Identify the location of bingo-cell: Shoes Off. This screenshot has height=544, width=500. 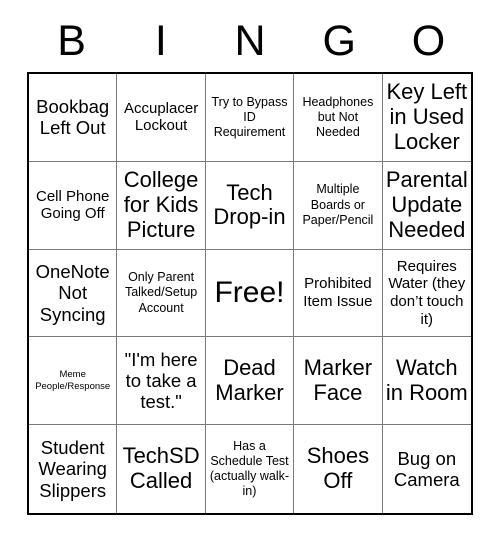
(338, 469).